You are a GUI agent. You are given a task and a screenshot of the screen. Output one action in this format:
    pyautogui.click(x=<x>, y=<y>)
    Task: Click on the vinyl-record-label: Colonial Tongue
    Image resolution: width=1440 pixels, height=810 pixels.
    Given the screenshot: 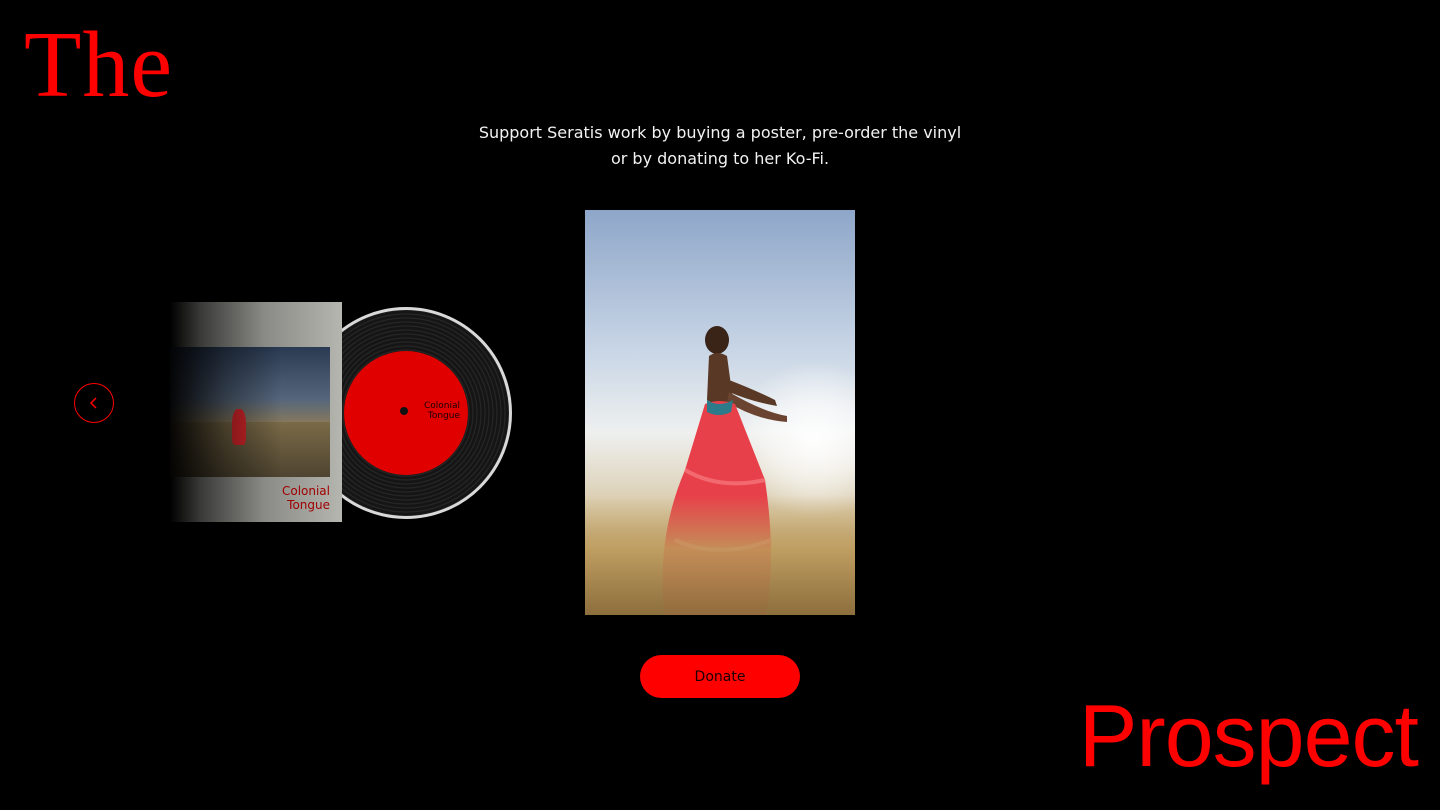 What is the action you would take?
    pyautogui.click(x=406, y=413)
    